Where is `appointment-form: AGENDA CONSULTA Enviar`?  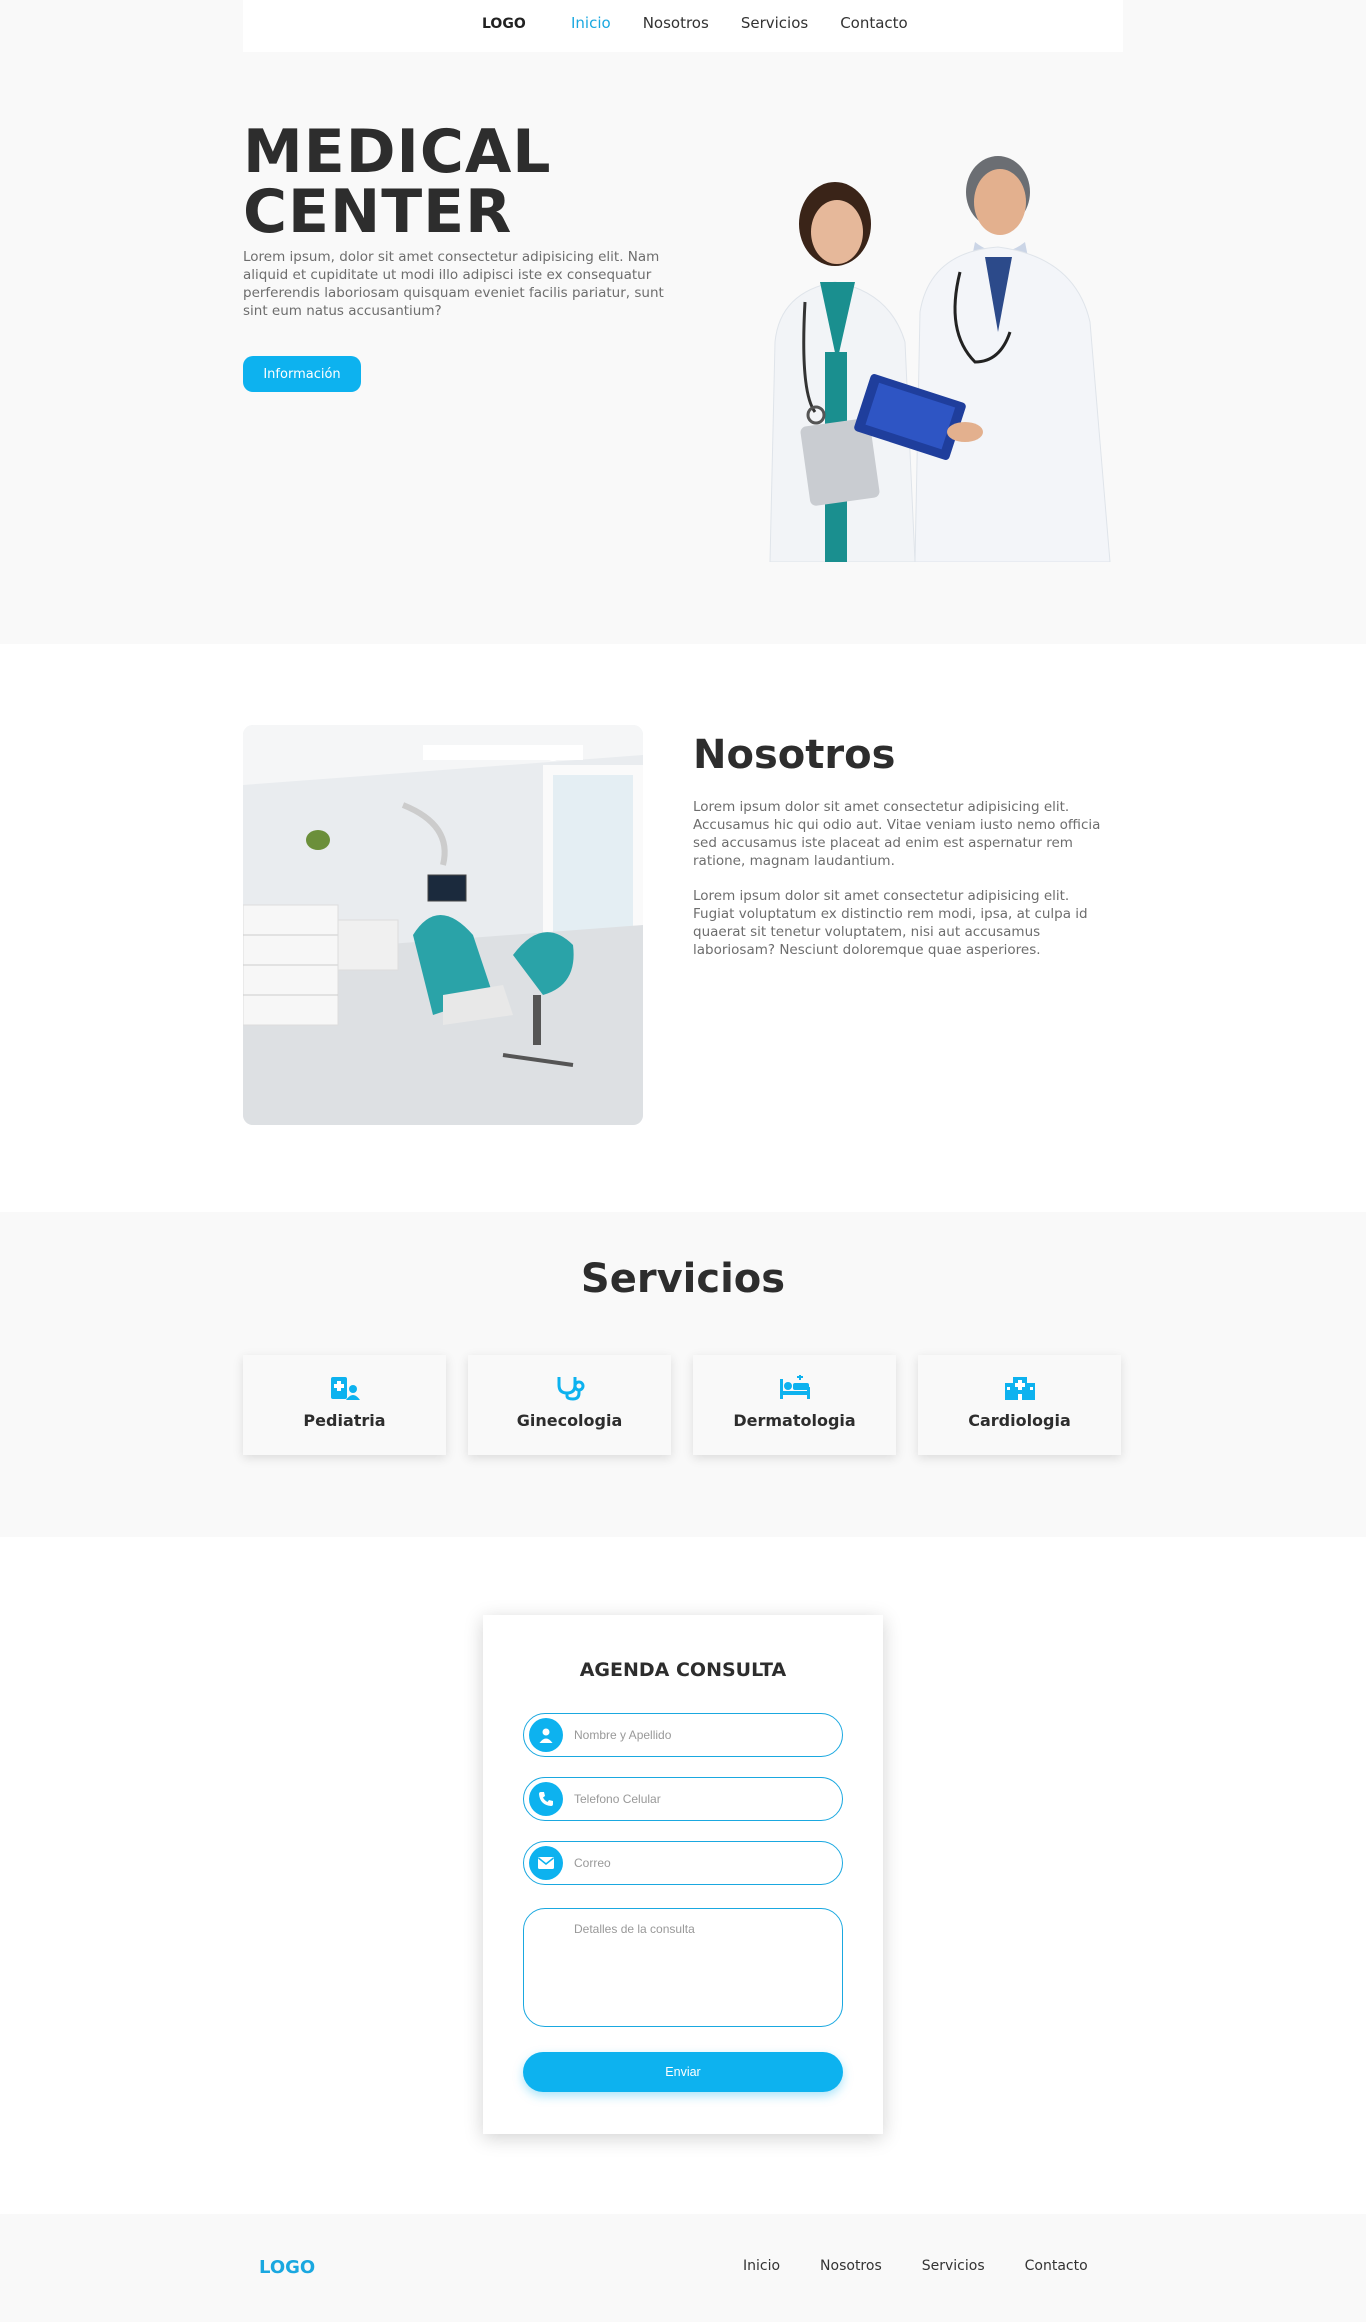 appointment-form: AGENDA CONSULTA Enviar is located at coordinates (683, 1874).